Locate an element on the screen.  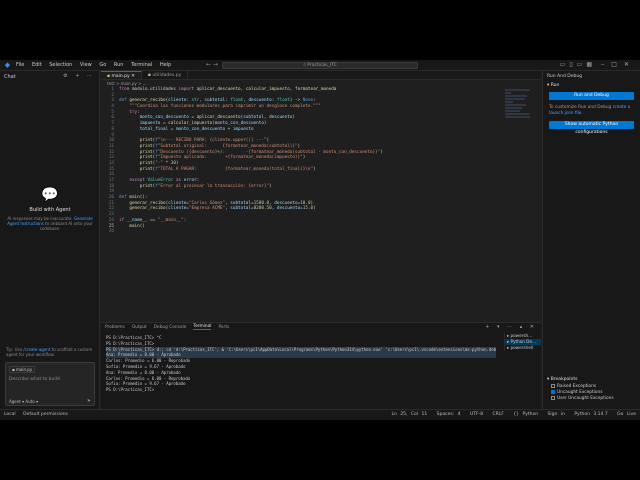
tab-main-py: ▪ main.py ✕ is located at coordinates (121, 75).